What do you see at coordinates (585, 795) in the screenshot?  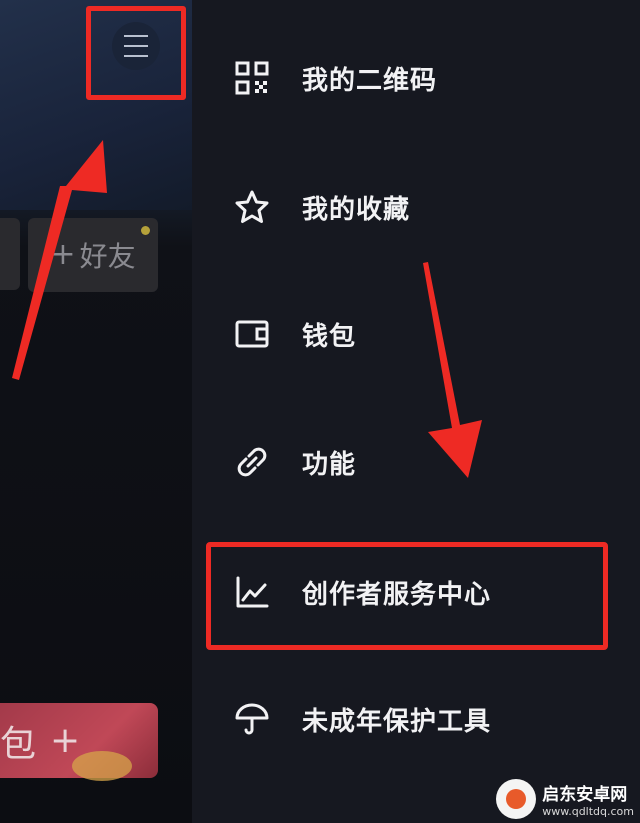 I see `watermark-name: 启东安卓网` at bounding box center [585, 795].